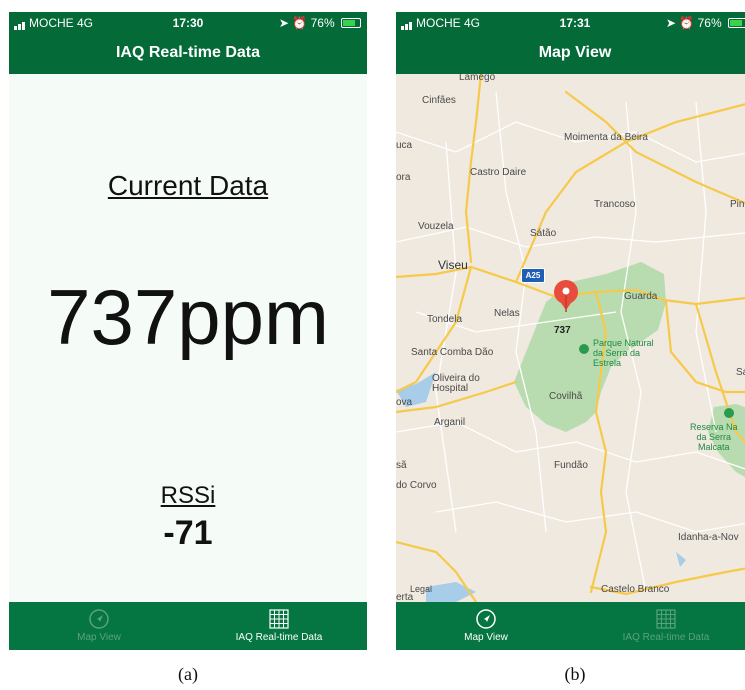 This screenshot has height=690, width=745. What do you see at coordinates (188, 23) in the screenshot?
I see `status-bar: MOCHE 4G 17:30 ➤ ⏰ 76%` at bounding box center [188, 23].